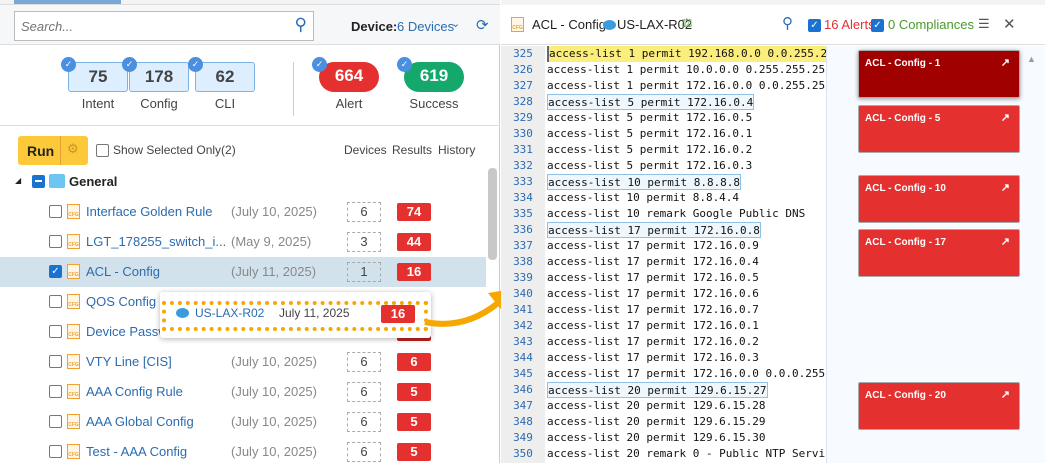 The height and width of the screenshot is (467, 1045). I want to click on run-button: Run ⚙, so click(53, 150).